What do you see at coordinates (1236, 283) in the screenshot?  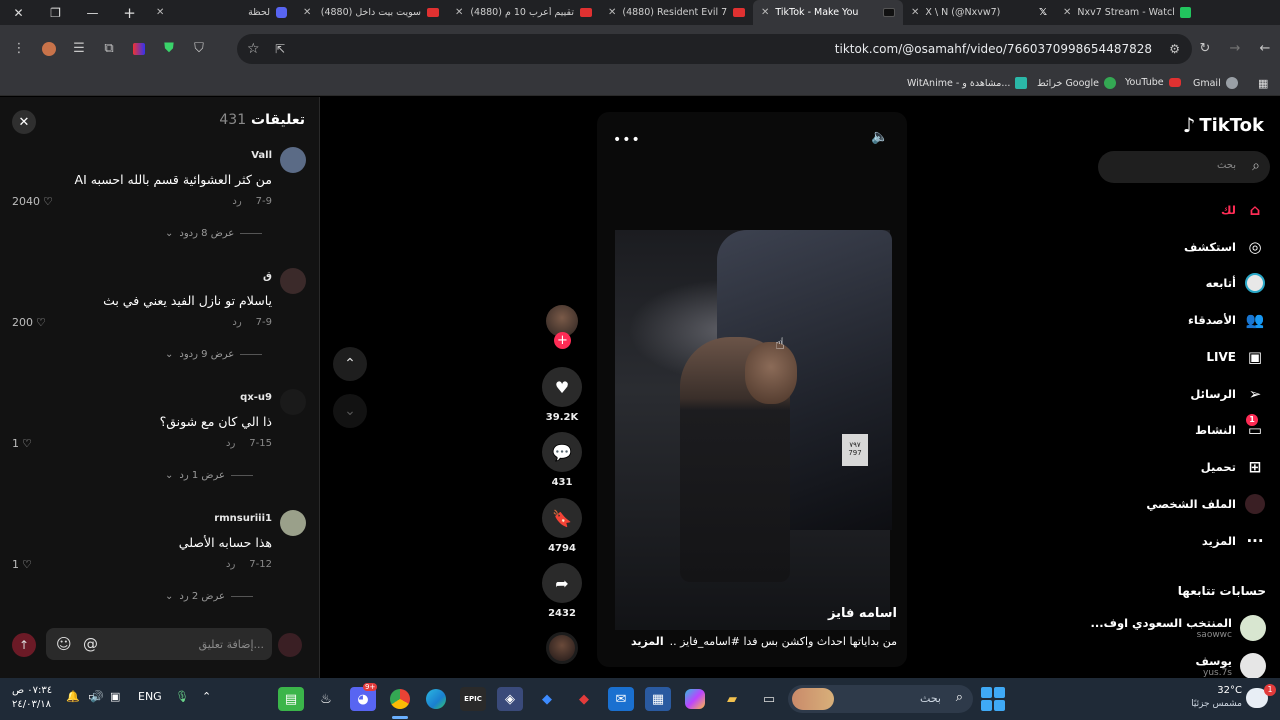 I see `nav-following: أتابعه` at bounding box center [1236, 283].